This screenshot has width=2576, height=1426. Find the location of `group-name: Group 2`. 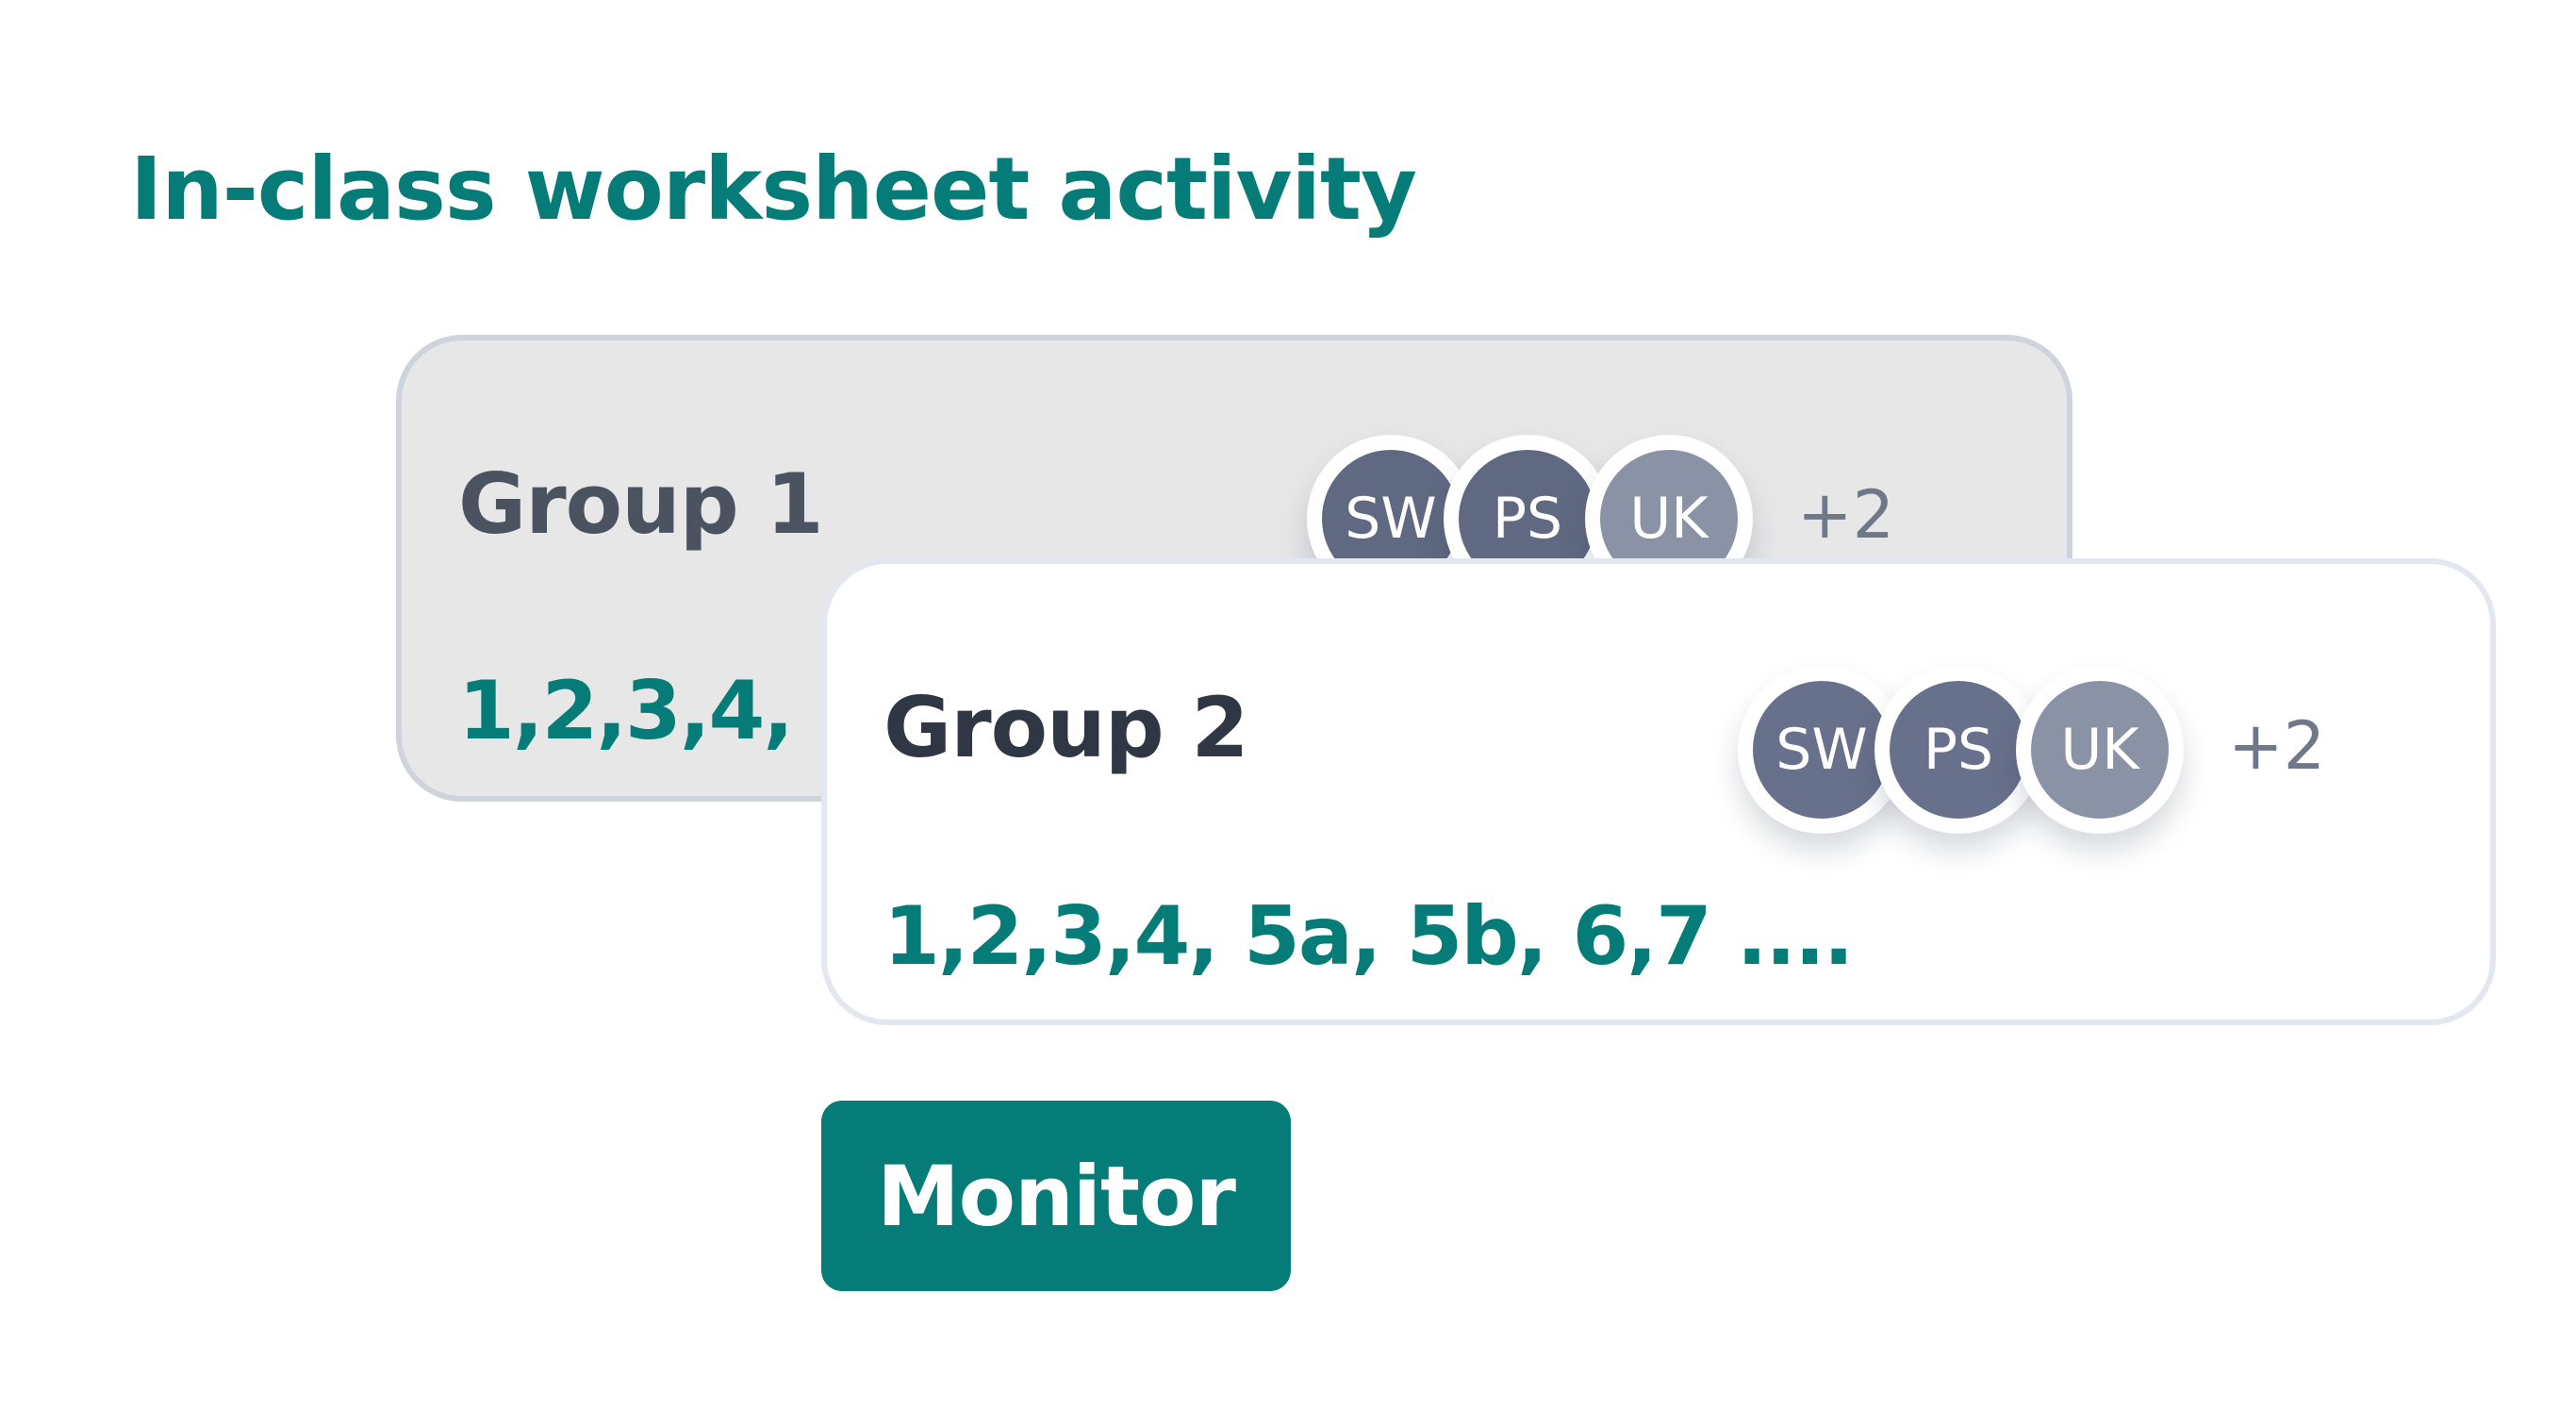

group-name: Group 2 is located at coordinates (1066, 728).